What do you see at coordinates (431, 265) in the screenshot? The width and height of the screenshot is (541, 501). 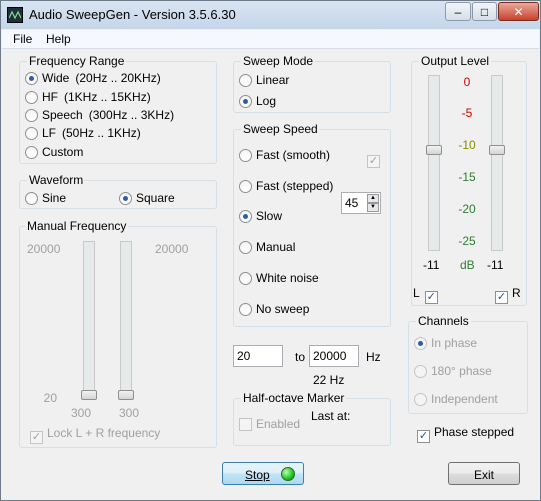 I see `left-level-value: -11` at bounding box center [431, 265].